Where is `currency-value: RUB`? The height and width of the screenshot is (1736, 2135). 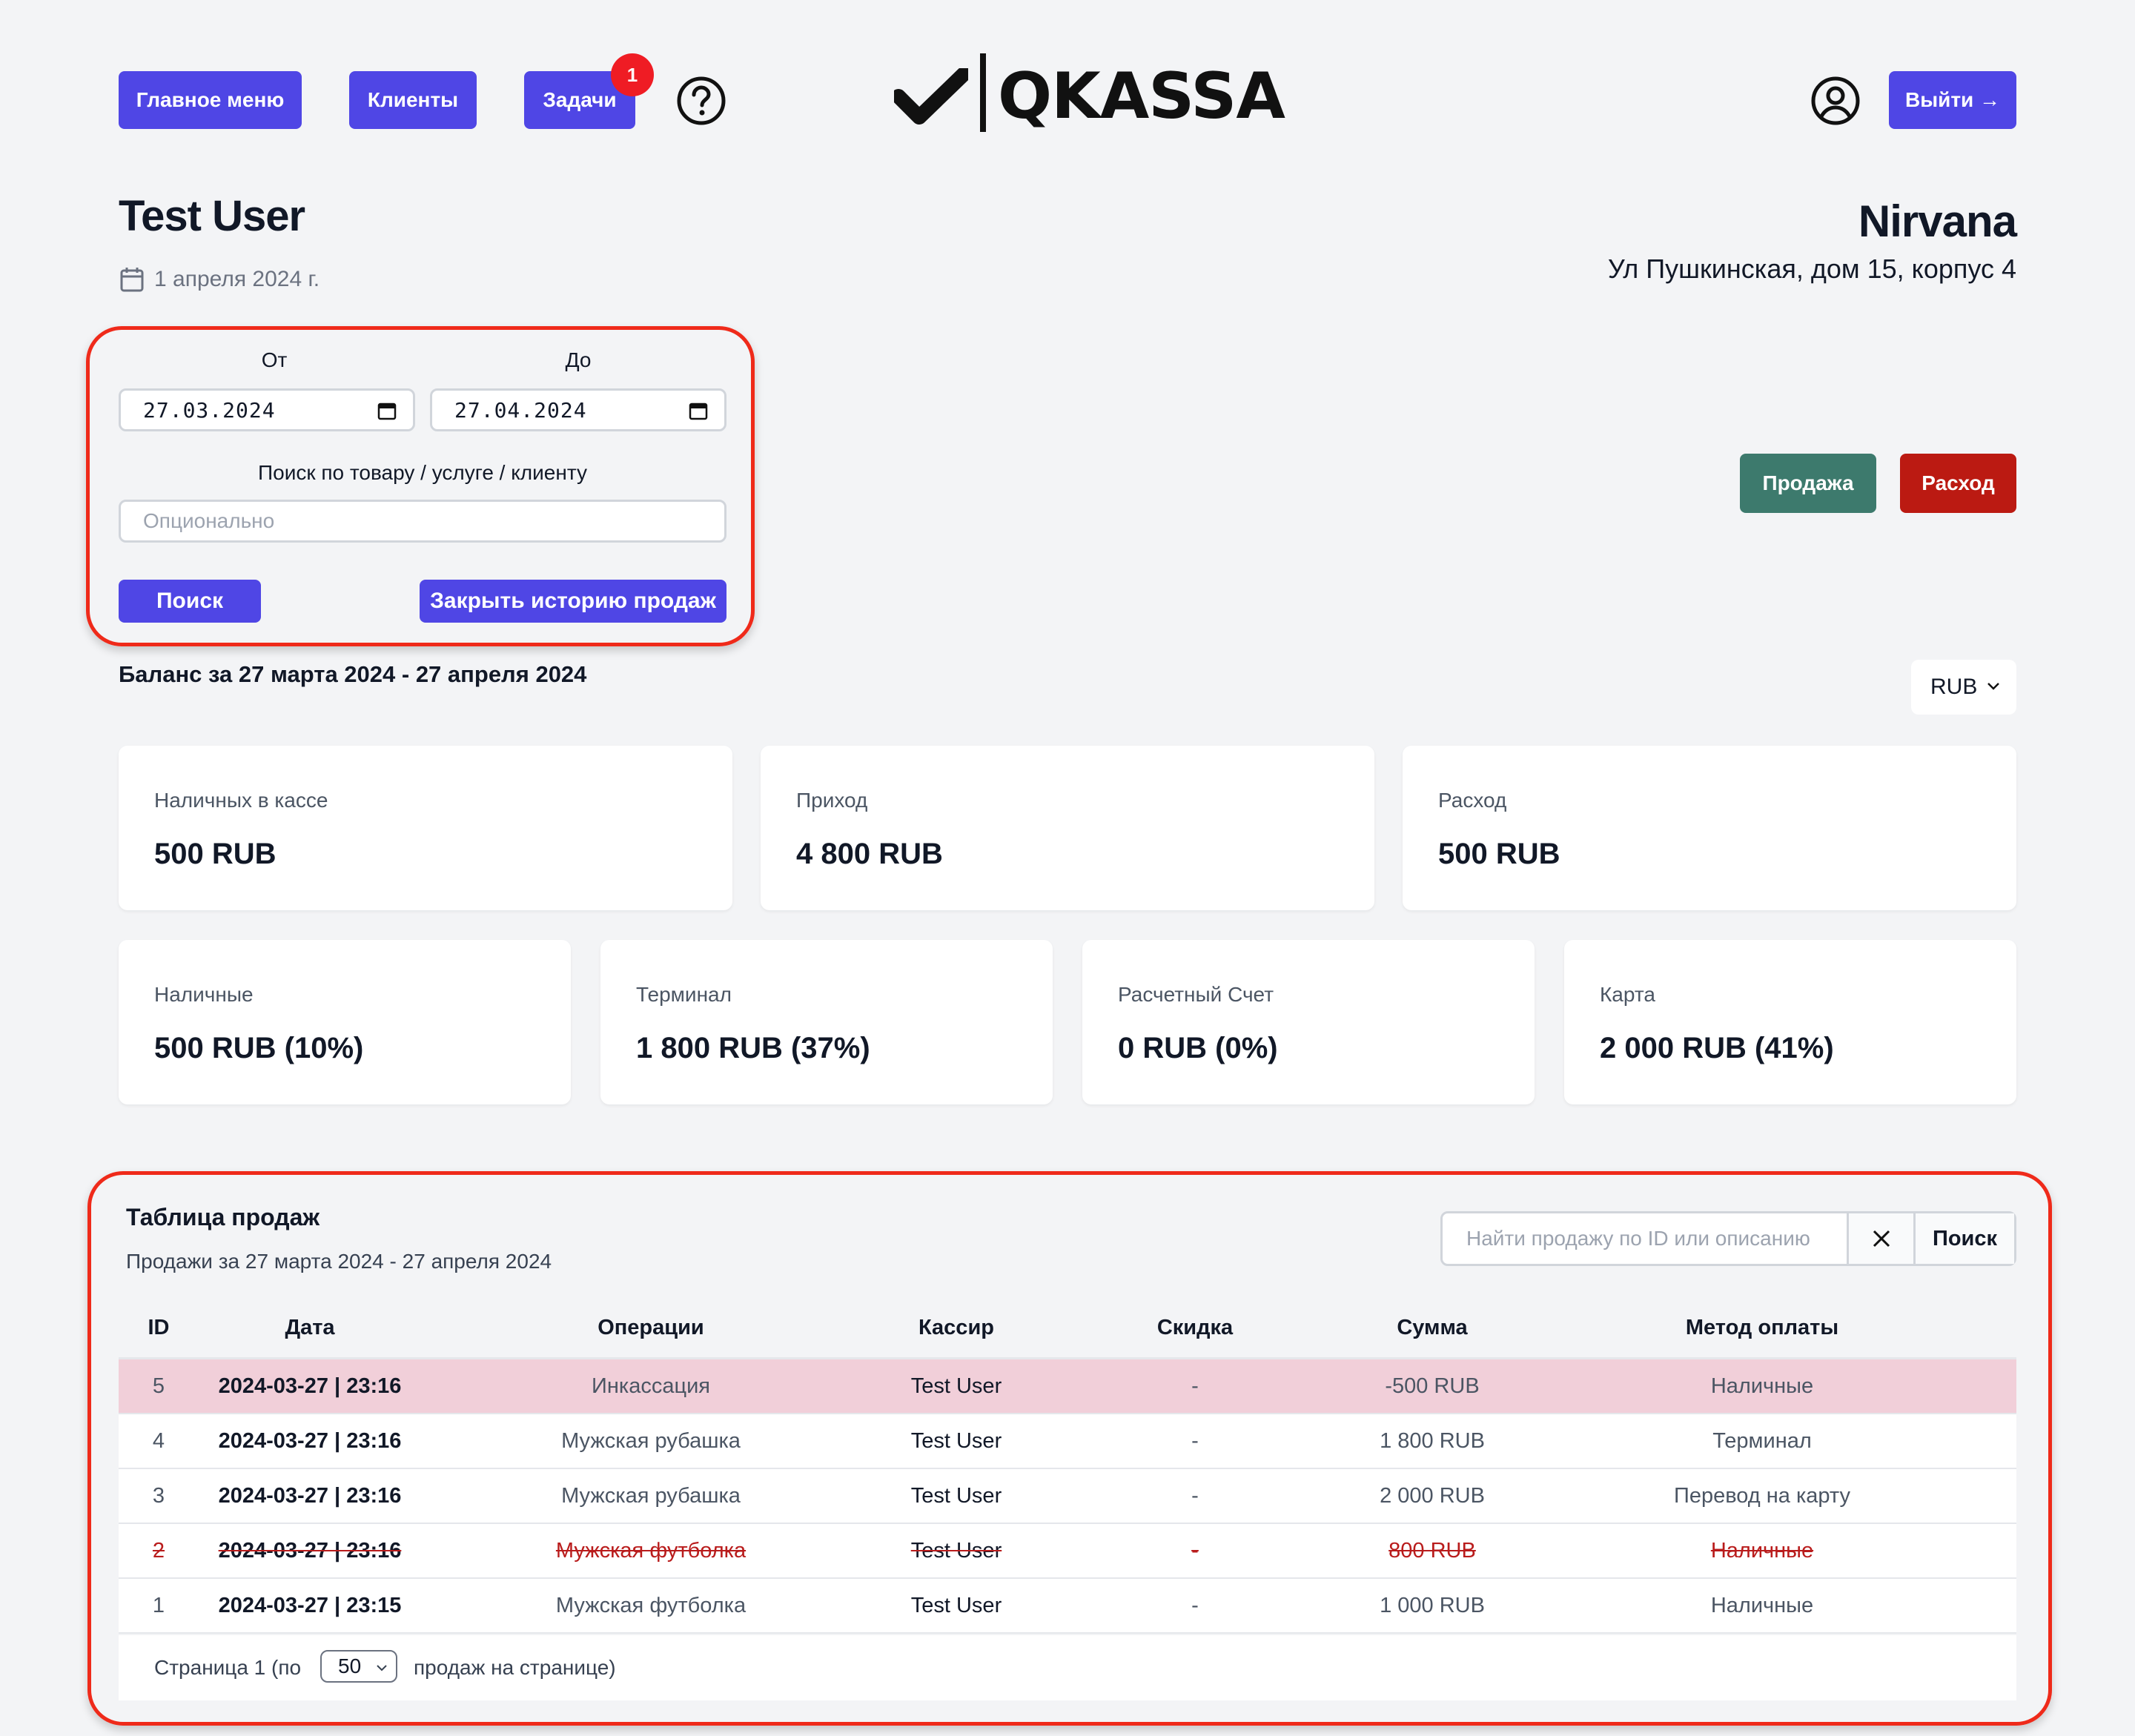
currency-value: RUB is located at coordinates (1954, 687).